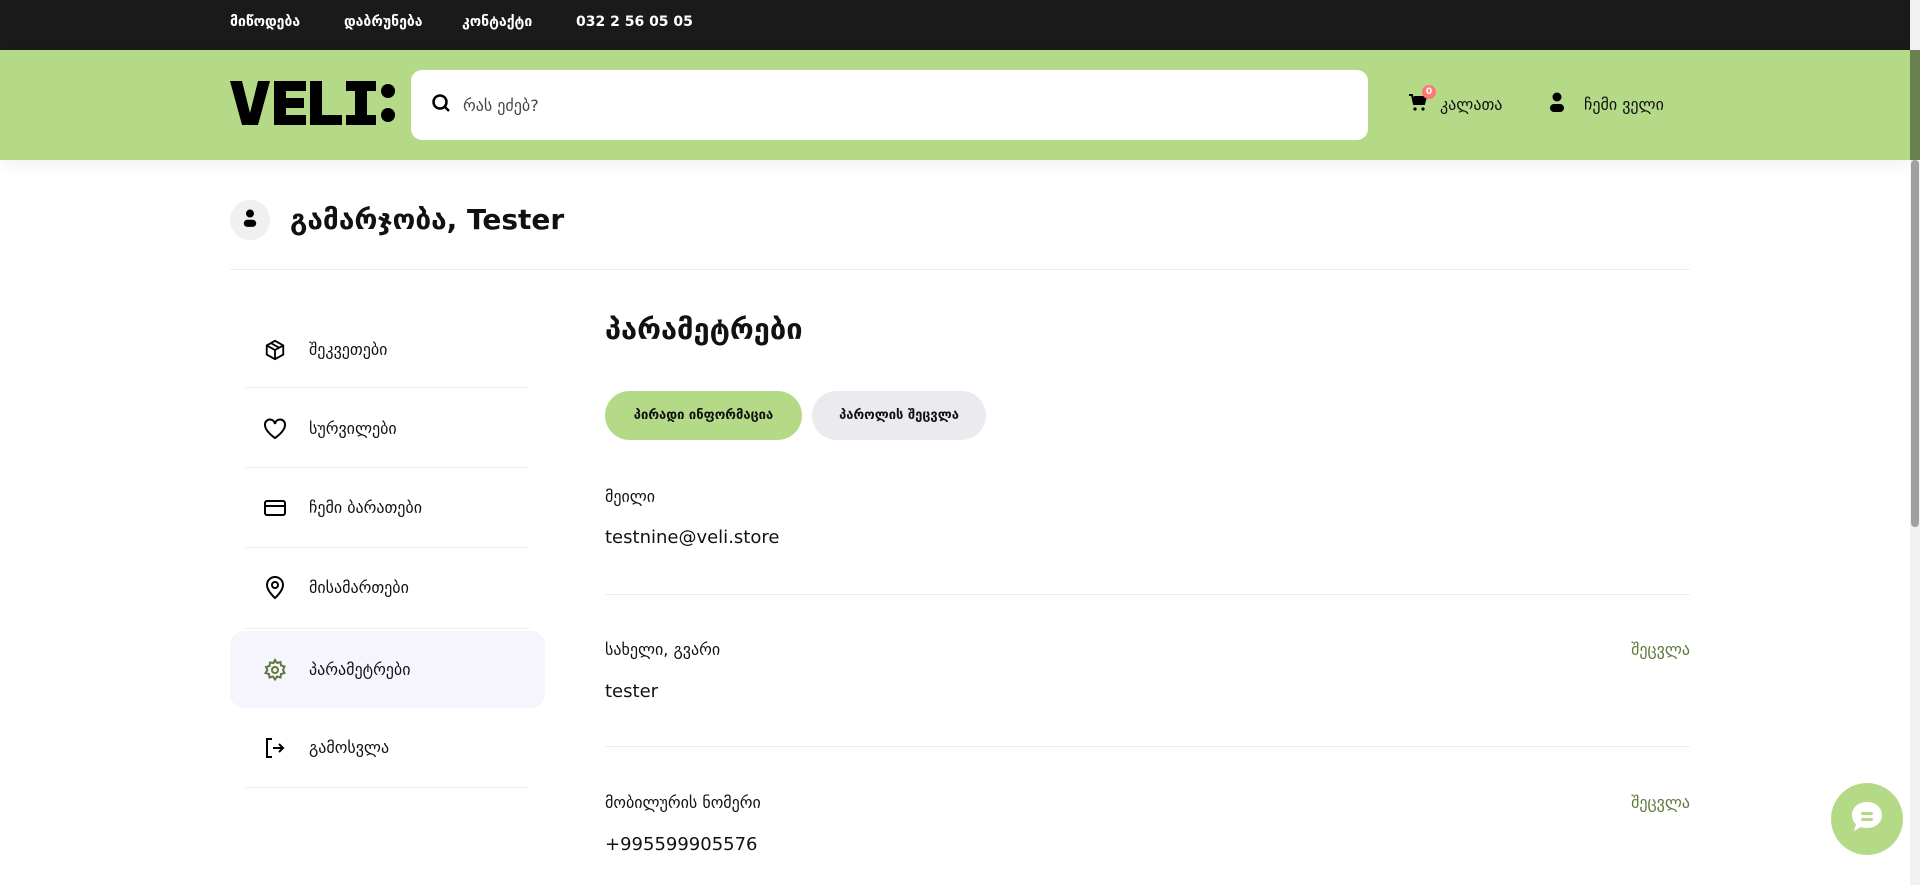 The height and width of the screenshot is (885, 1920). Describe the element at coordinates (313, 105) in the screenshot. I see `logo` at that location.